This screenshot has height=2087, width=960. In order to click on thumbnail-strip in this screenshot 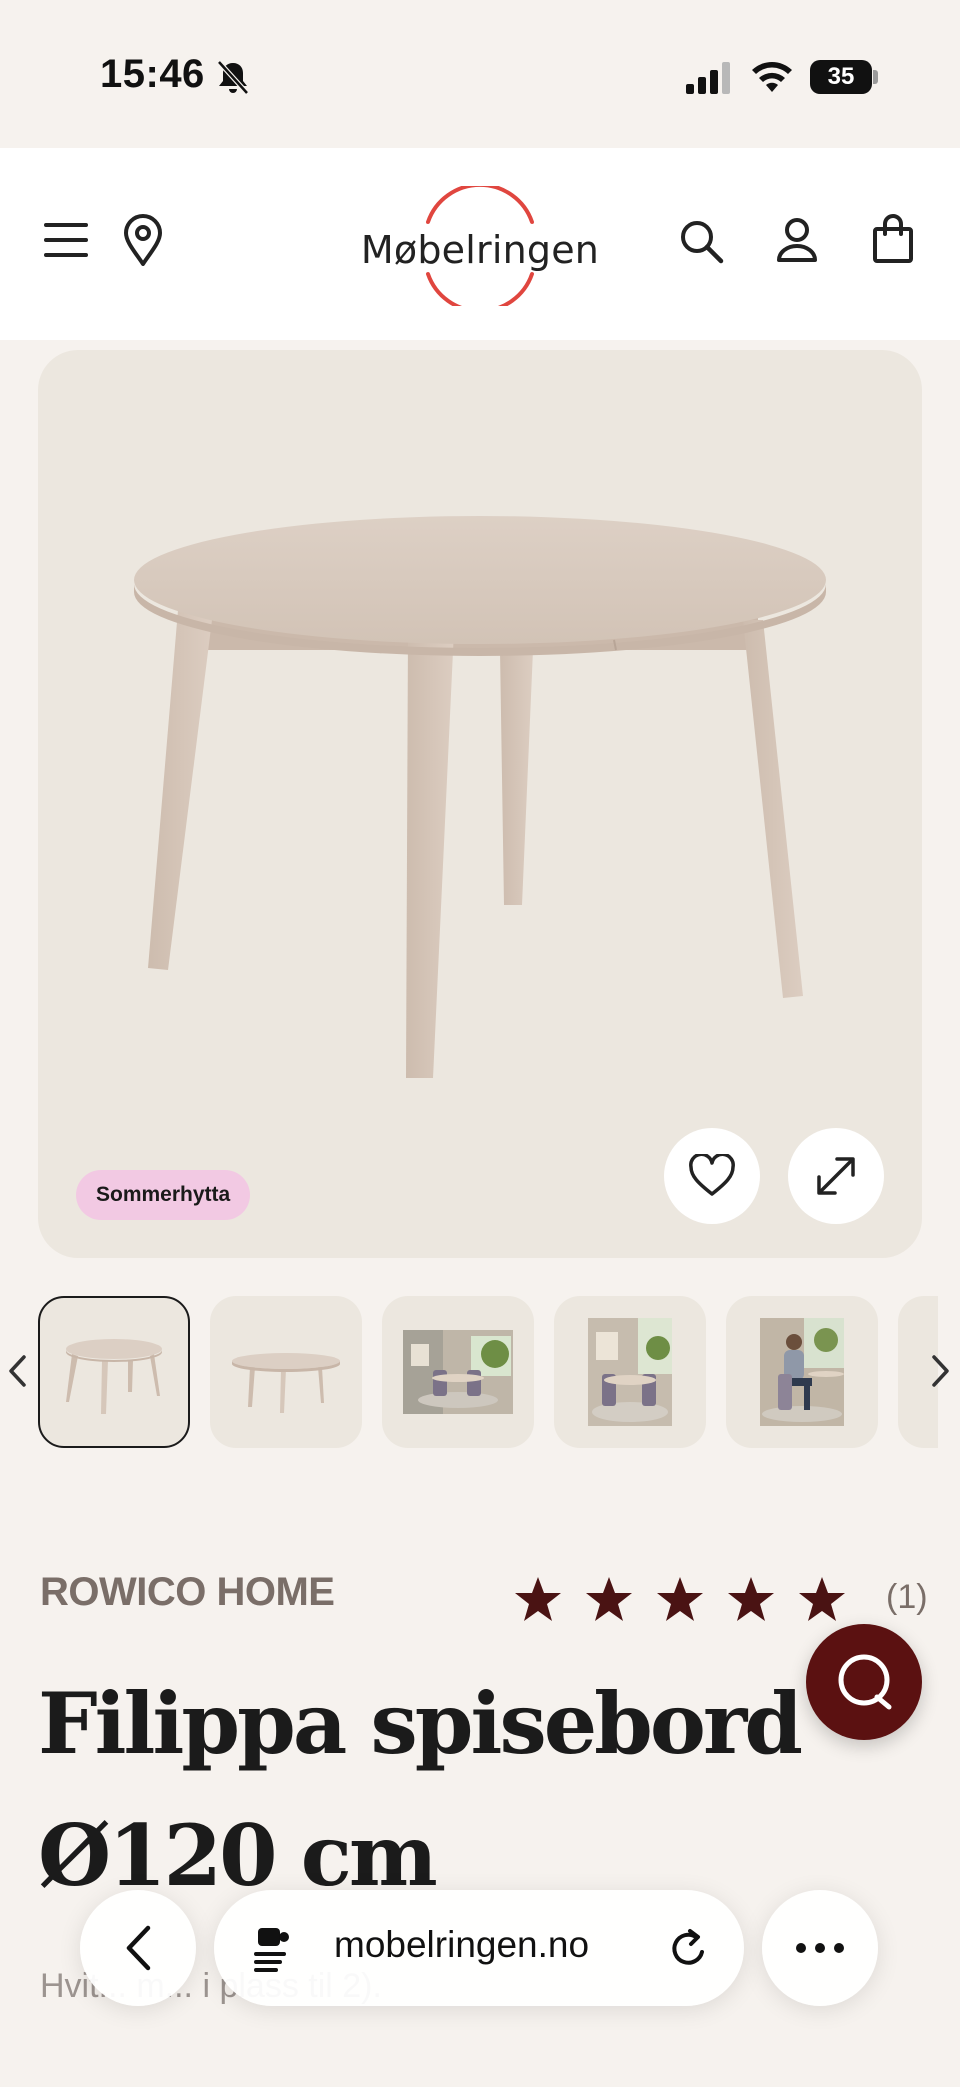, I will do `click(480, 1373)`.